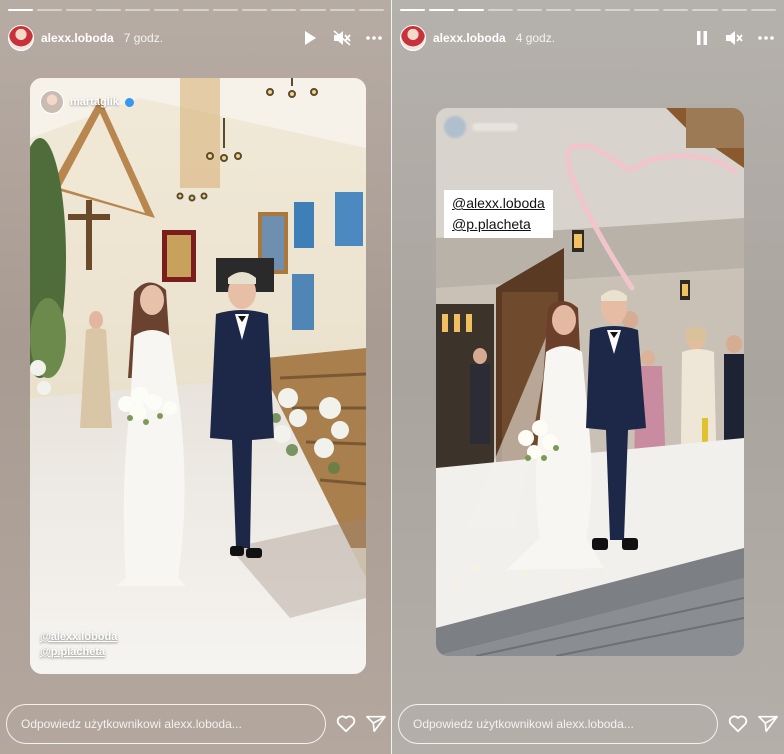 Image resolution: width=784 pixels, height=754 pixels. Describe the element at coordinates (310, 38) in the screenshot. I see `play-icon` at that location.